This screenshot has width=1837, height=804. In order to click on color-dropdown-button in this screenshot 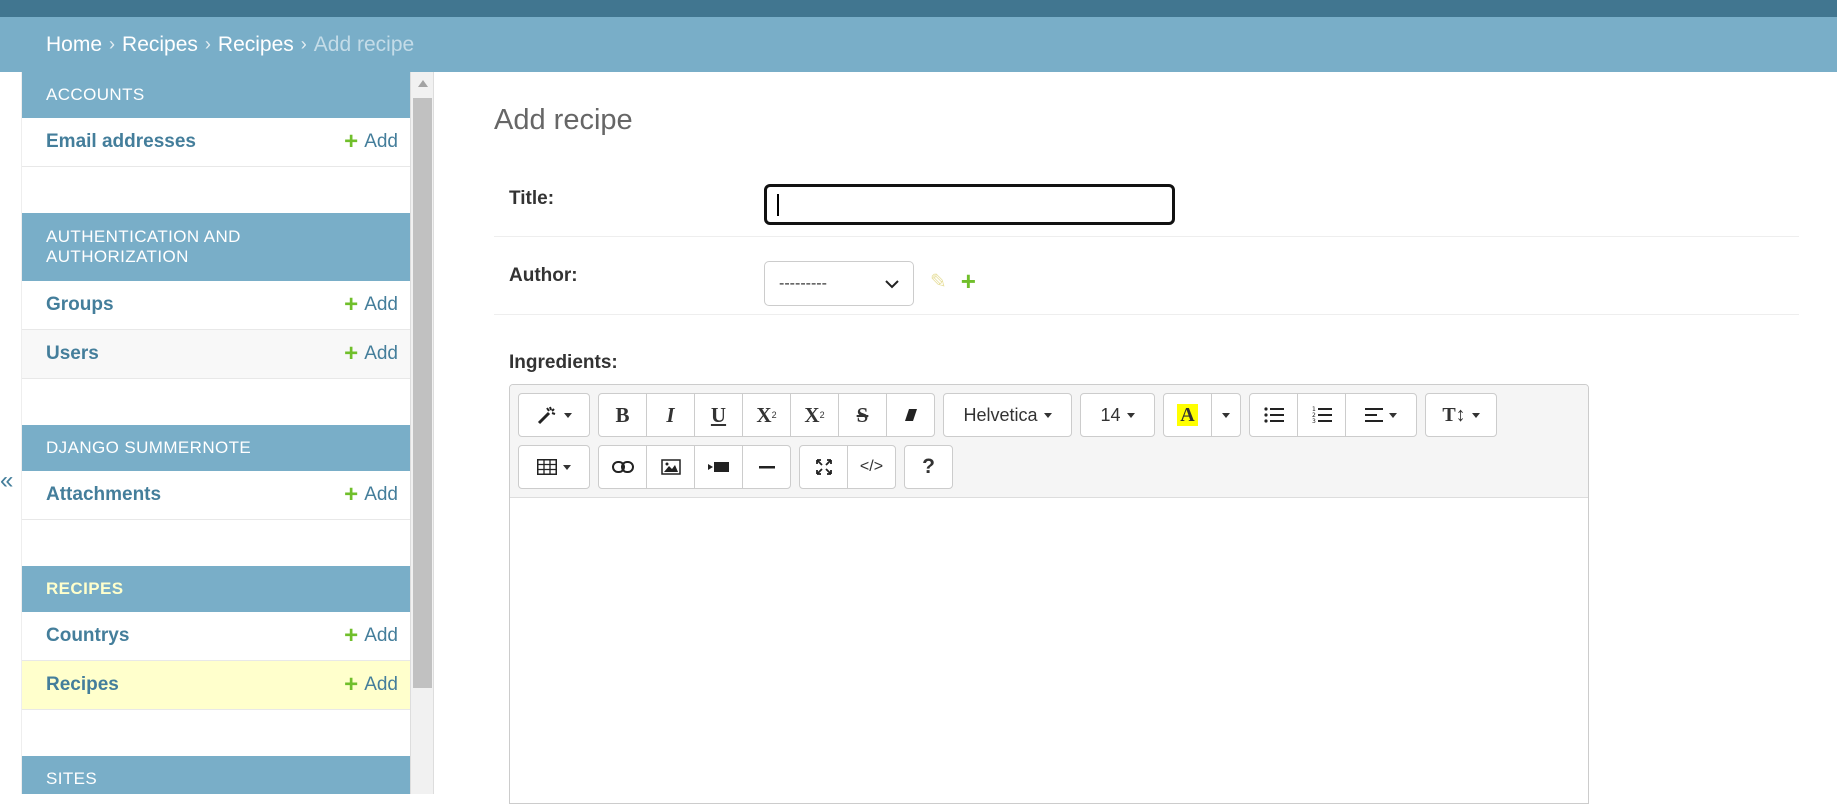, I will do `click(1226, 415)`.